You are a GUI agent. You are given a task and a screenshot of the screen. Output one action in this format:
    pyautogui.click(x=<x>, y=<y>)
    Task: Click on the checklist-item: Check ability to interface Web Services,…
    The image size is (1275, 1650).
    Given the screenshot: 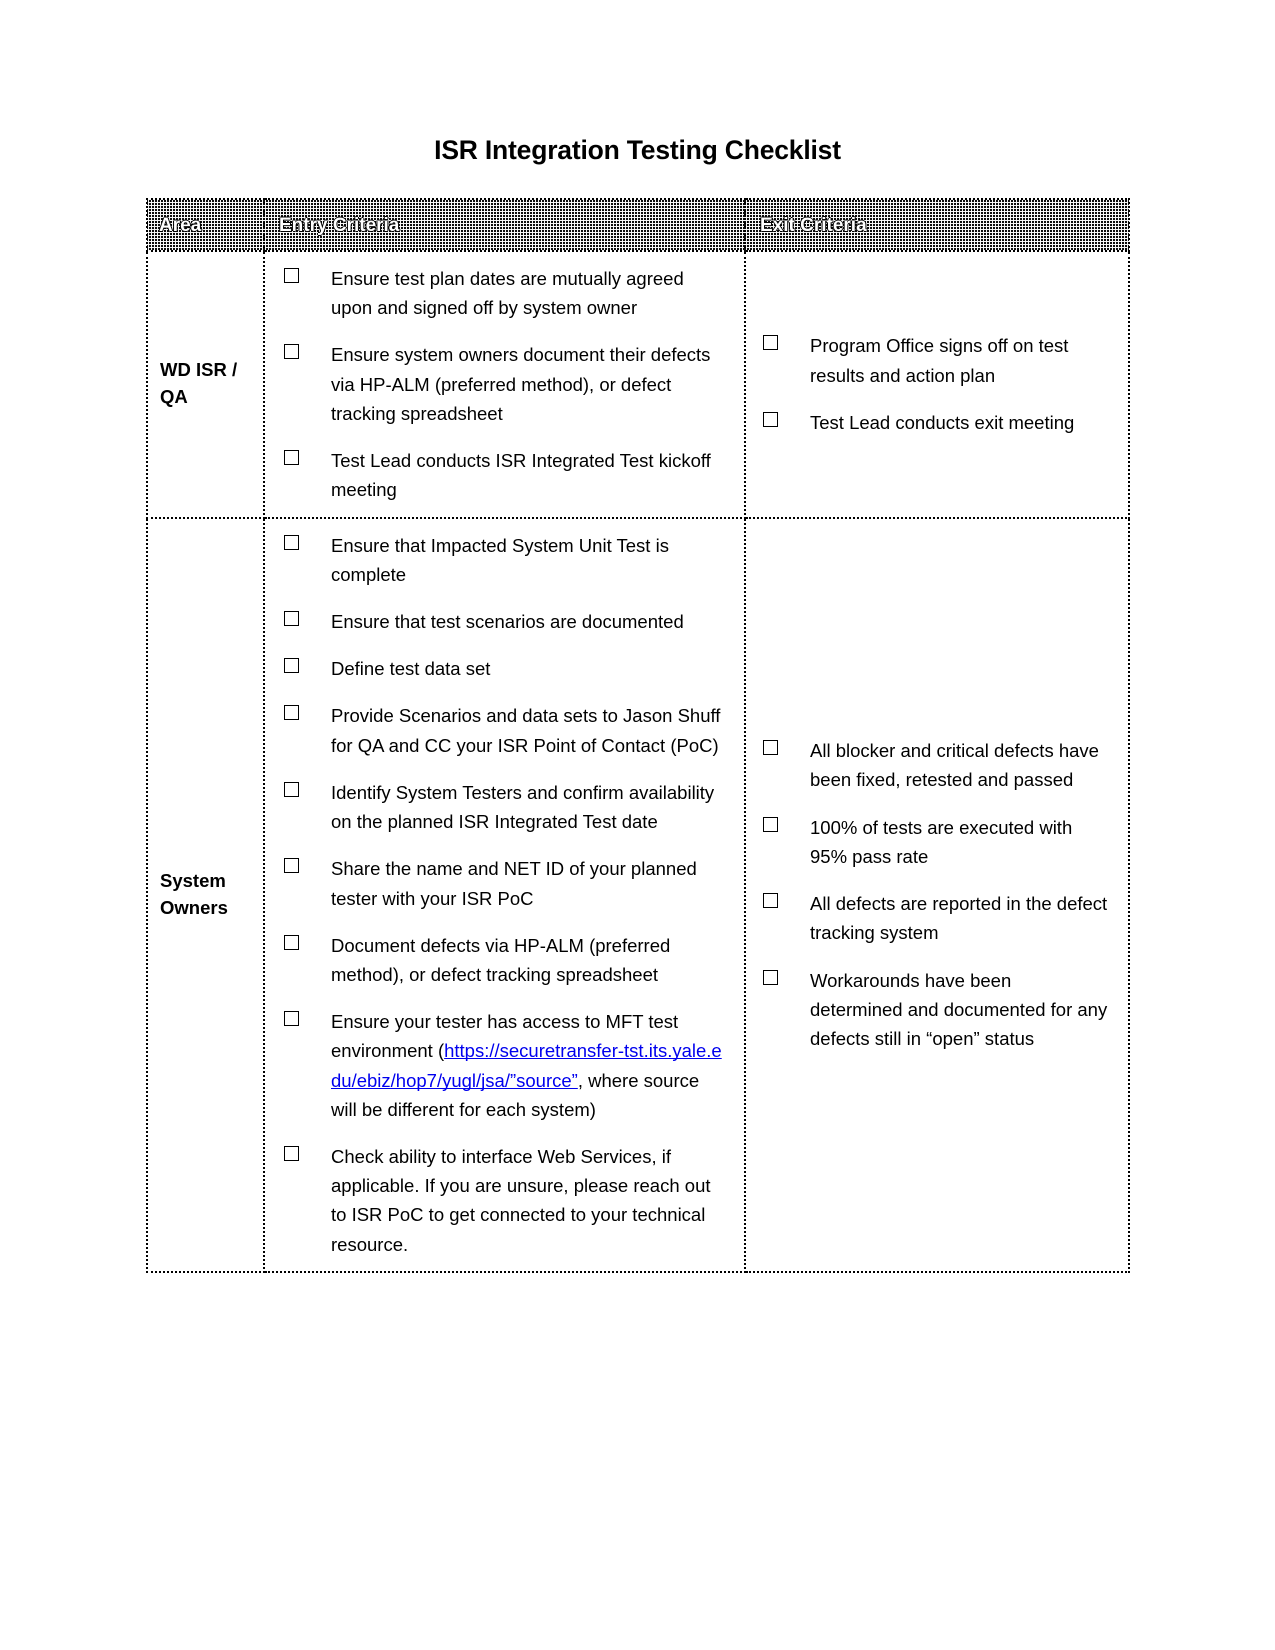 What is the action you would take?
    pyautogui.click(x=503, y=1200)
    